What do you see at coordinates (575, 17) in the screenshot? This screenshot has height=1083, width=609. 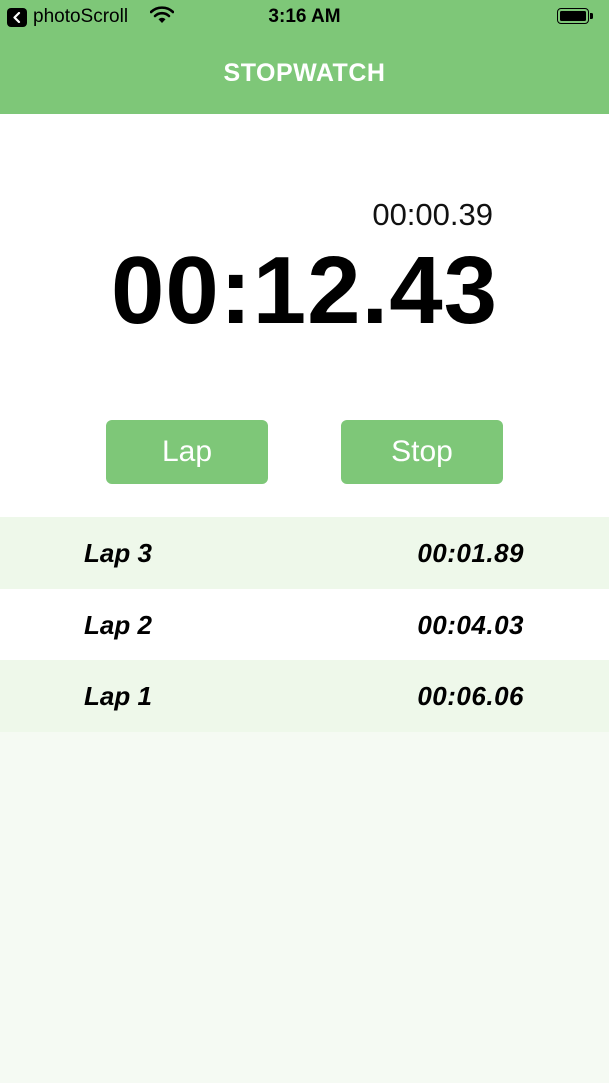 I see `battery-icon` at bounding box center [575, 17].